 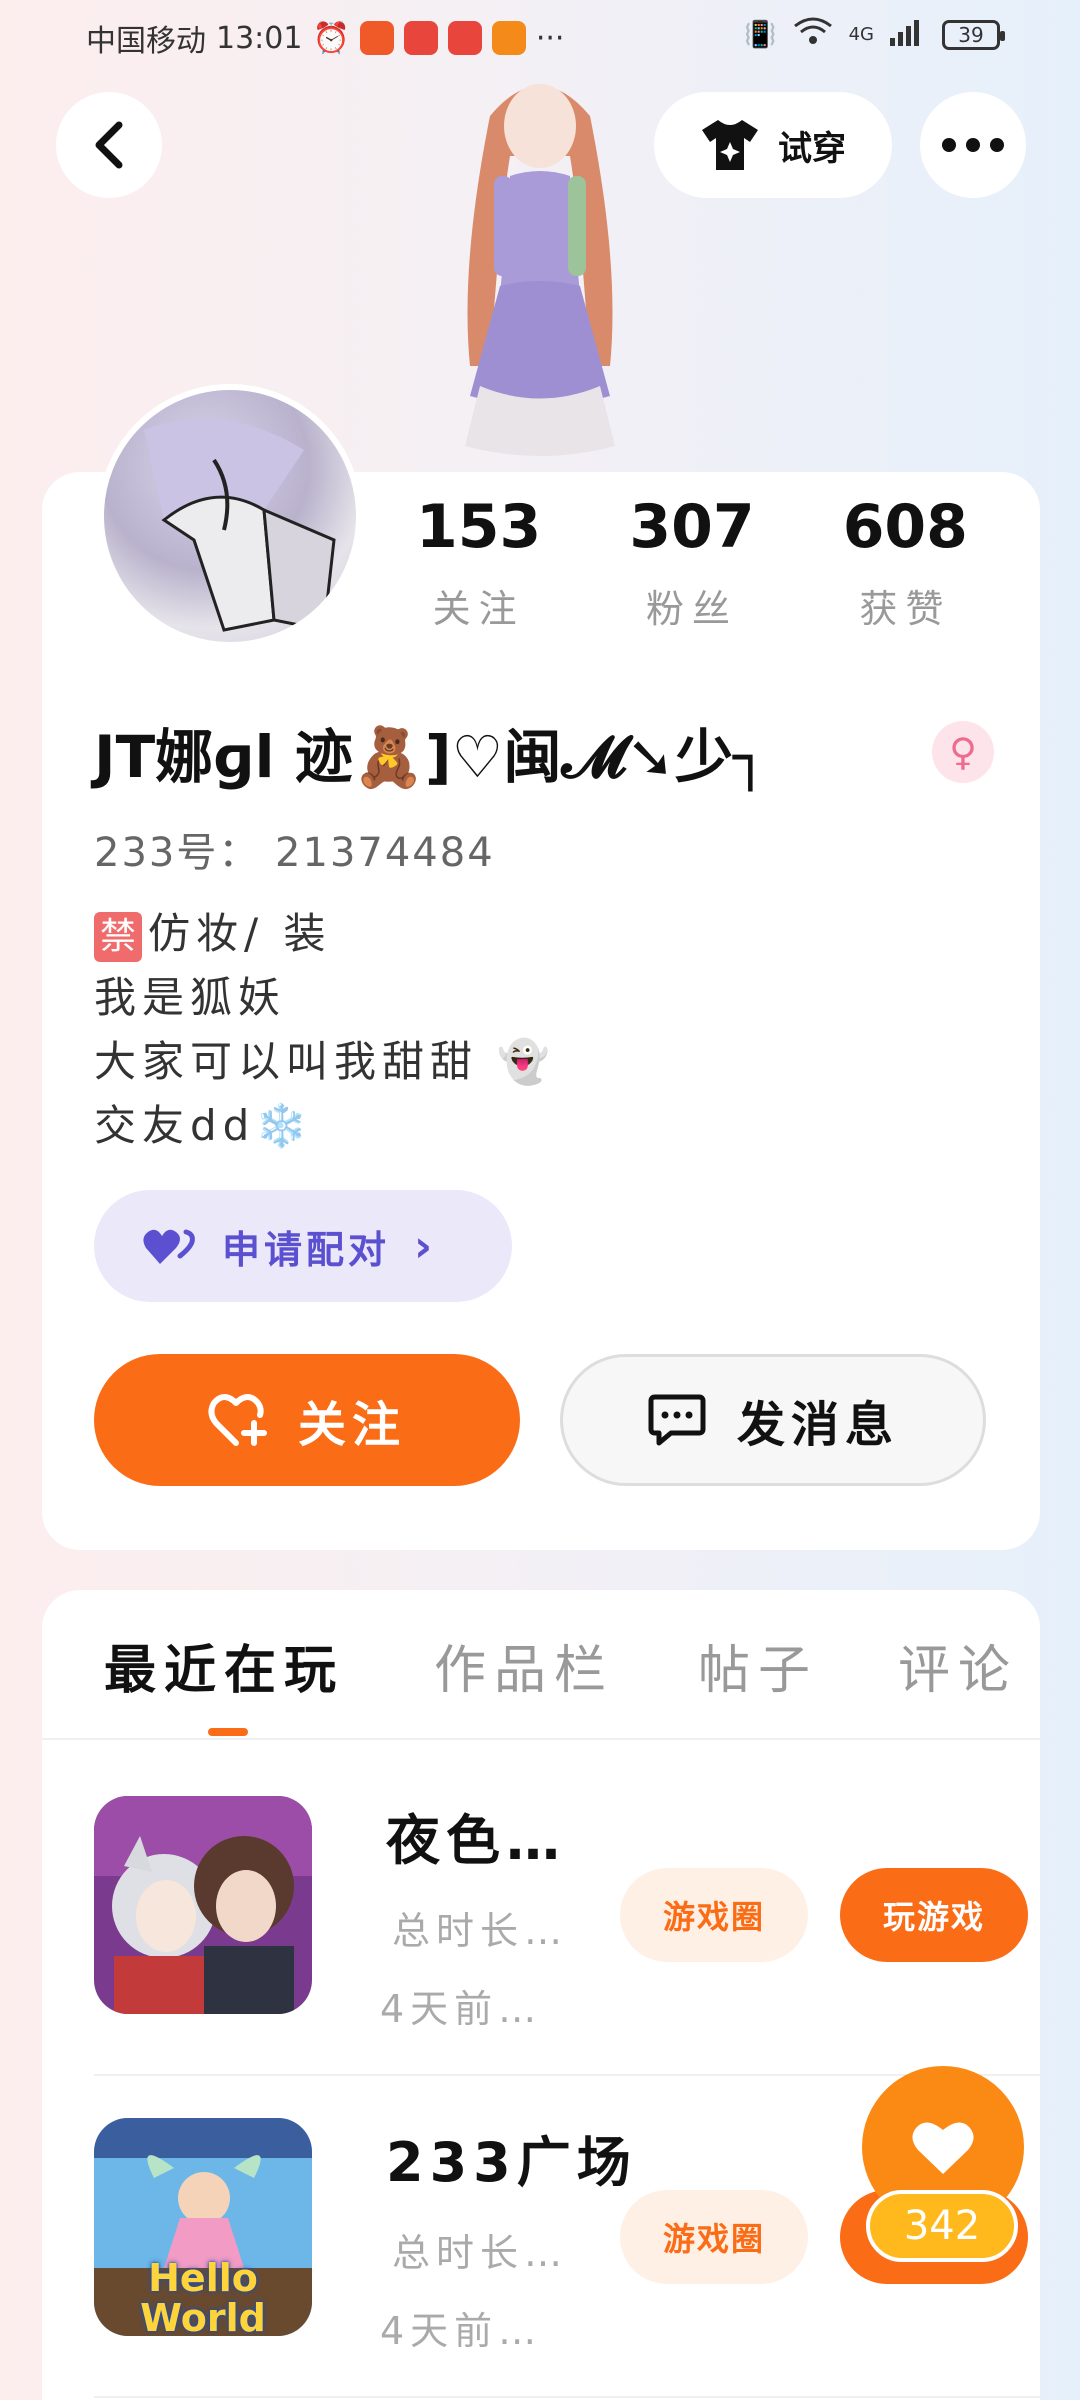 What do you see at coordinates (908, 34) in the screenshot?
I see `signal-icon` at bounding box center [908, 34].